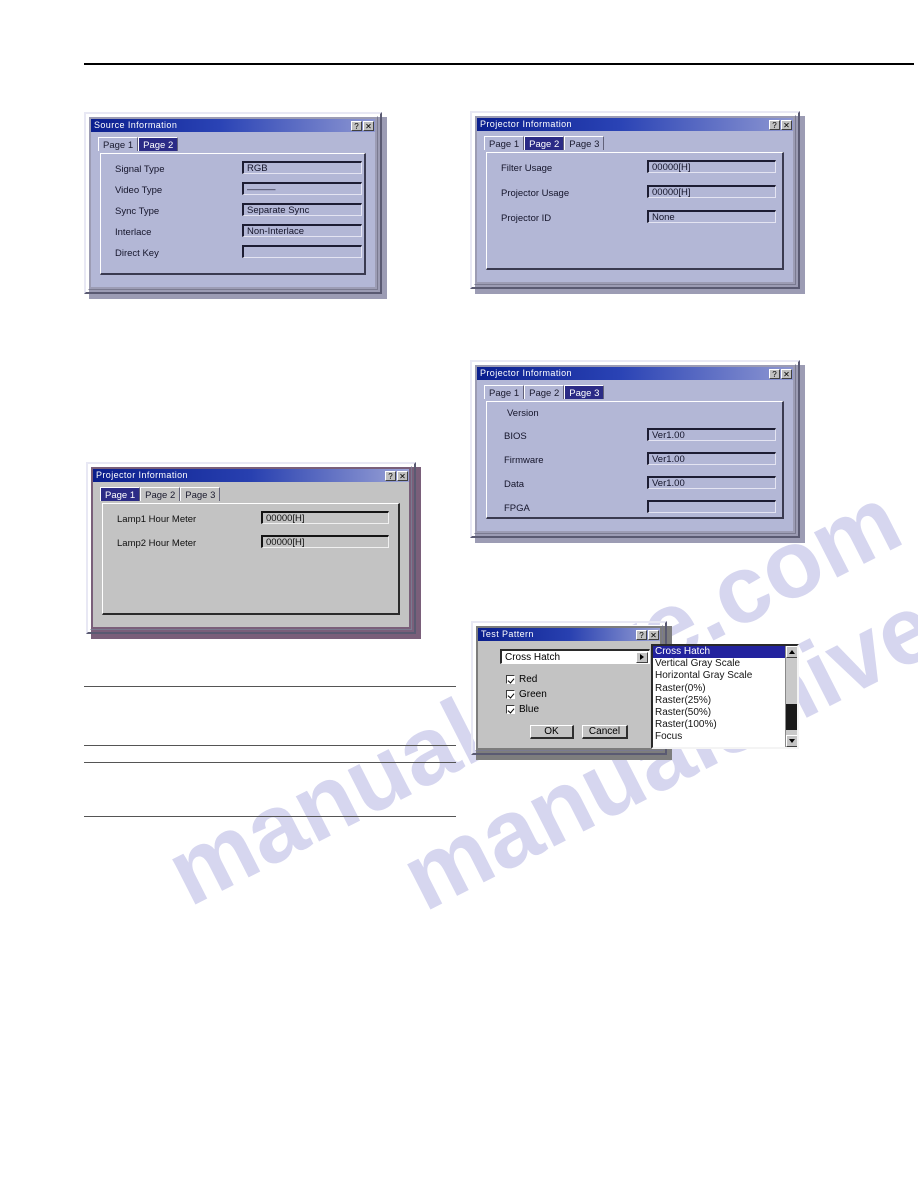  I want to click on field-value-data: Ver1.00, so click(711, 482).